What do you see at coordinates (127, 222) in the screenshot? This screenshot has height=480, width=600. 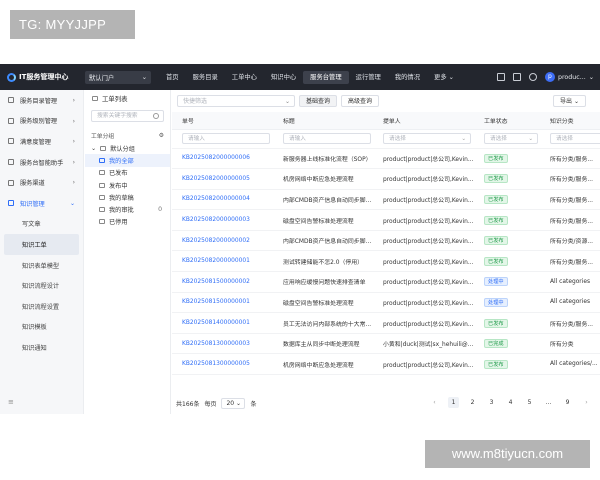 I see `tree-node-disabled: 已停用` at bounding box center [127, 222].